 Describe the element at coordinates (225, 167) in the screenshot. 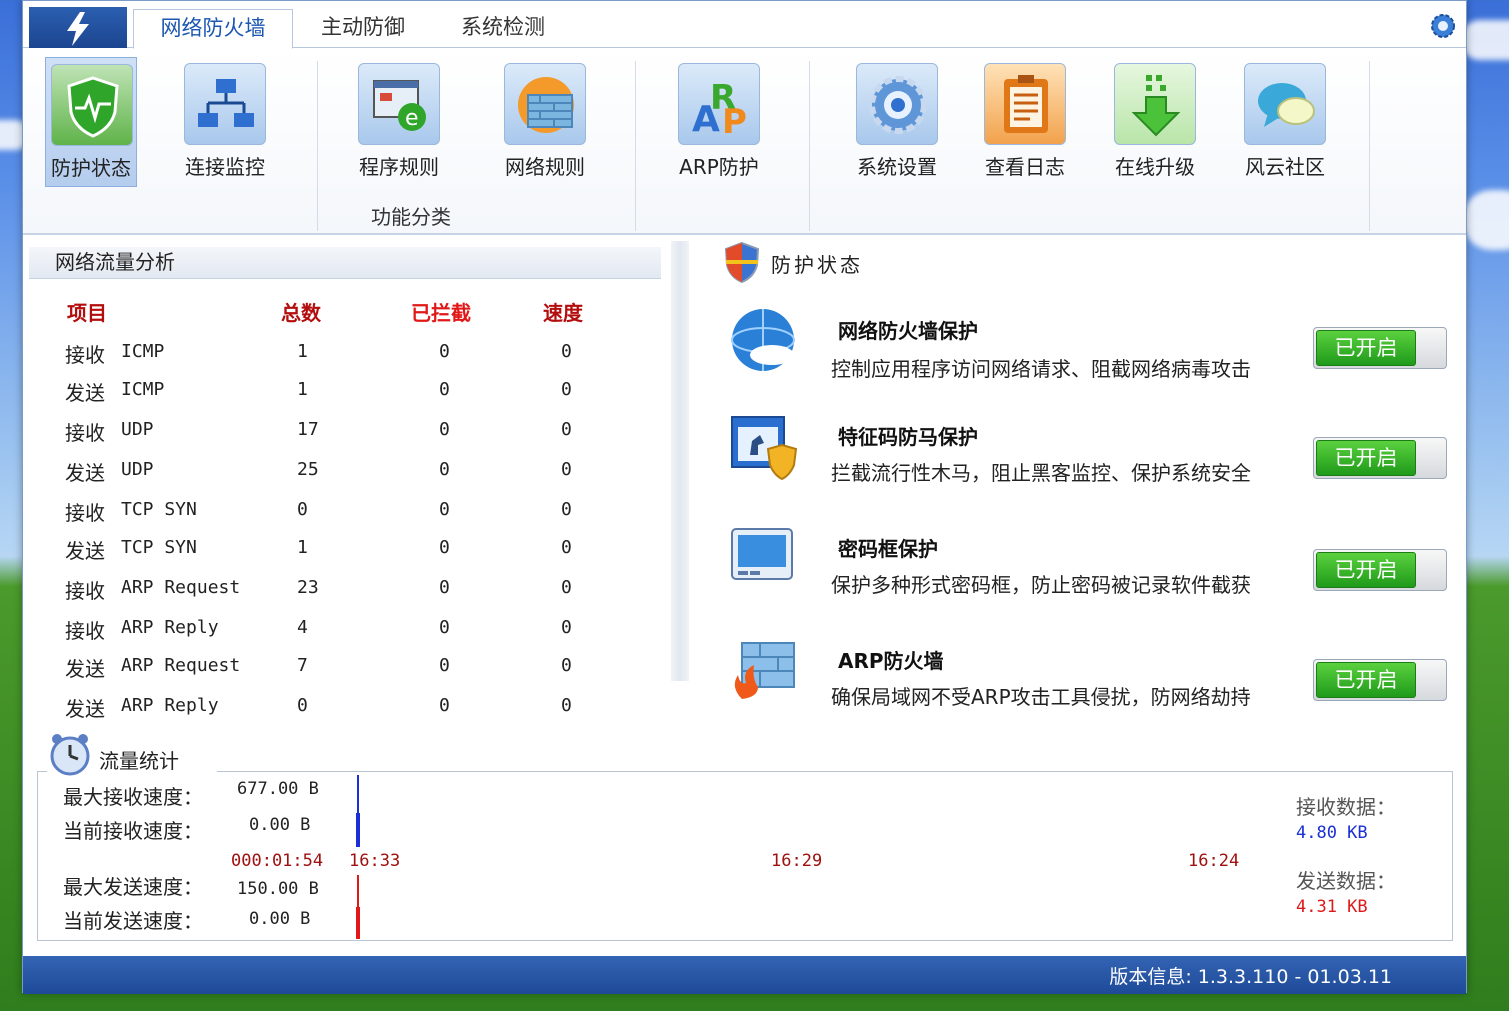

I see `ribbon-label: 连接监控` at that location.